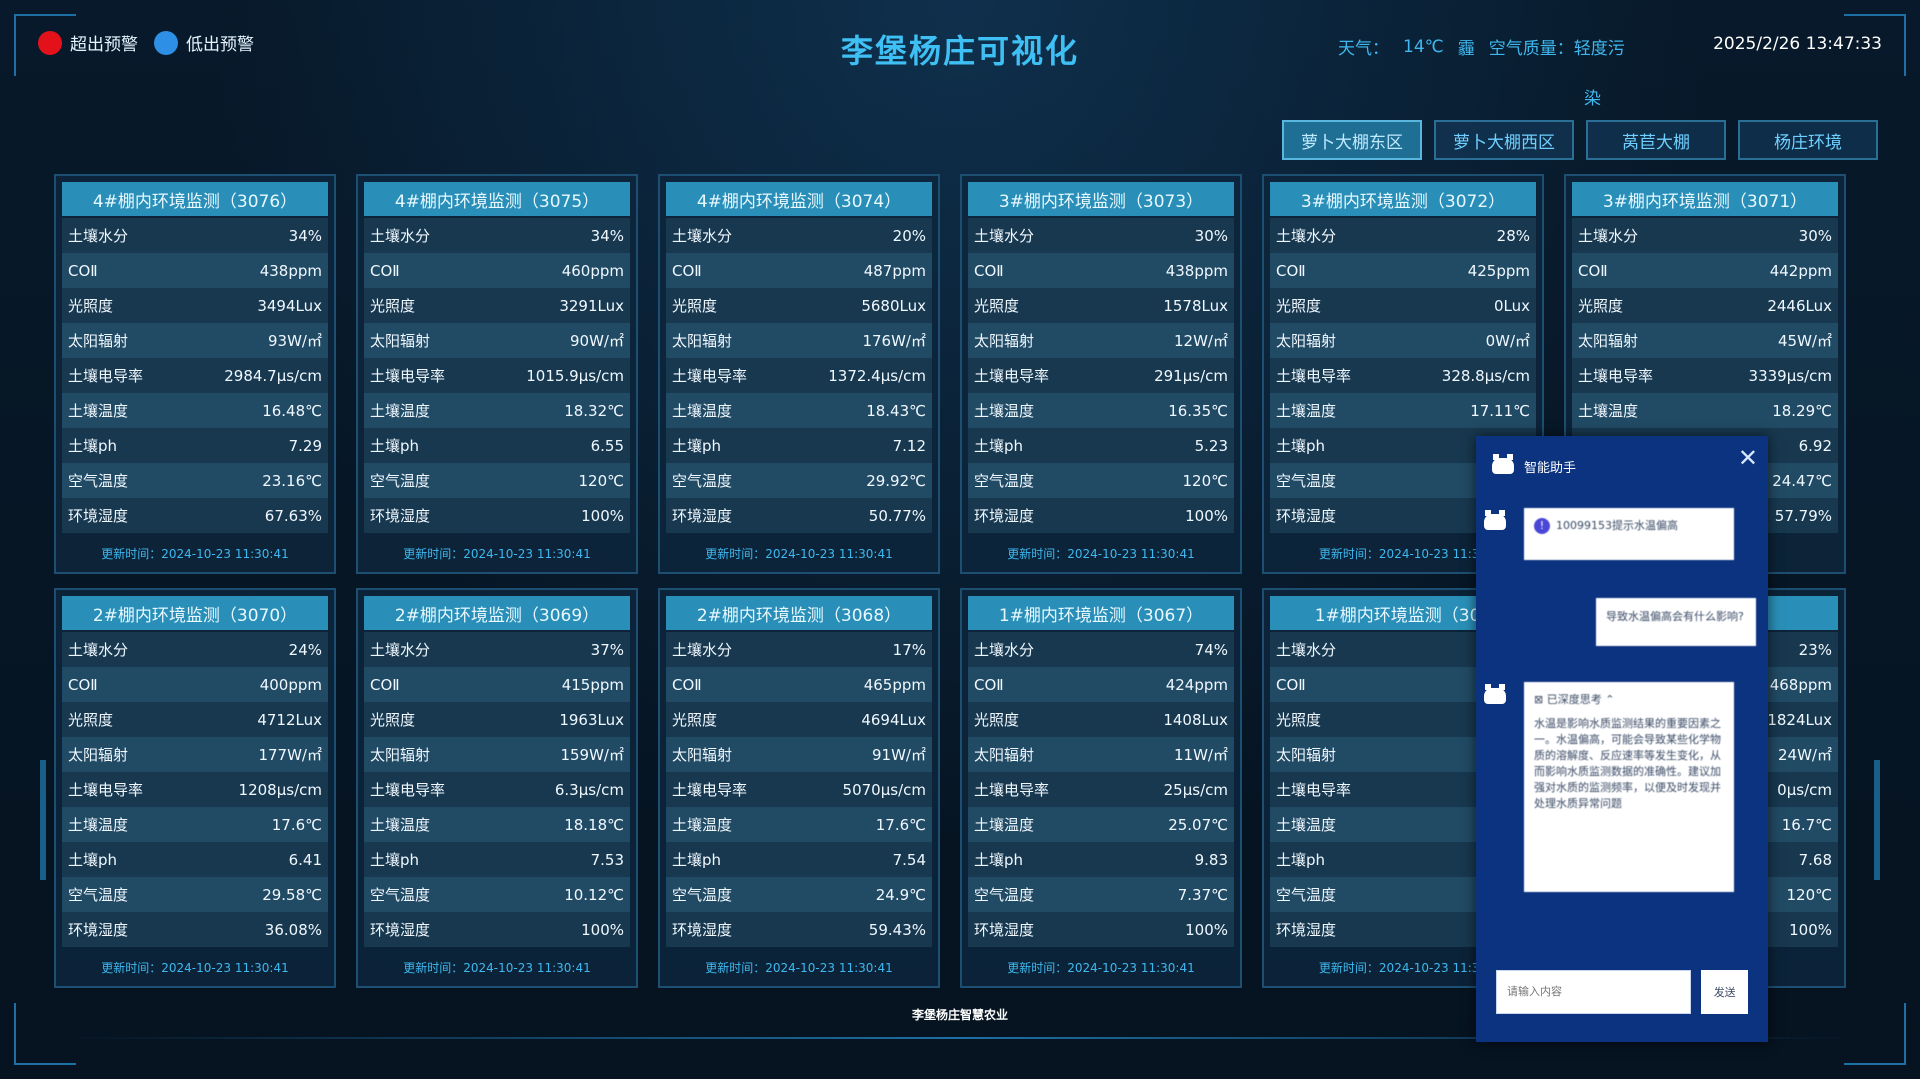  What do you see at coordinates (884, 789) in the screenshot?
I see `metric-value: 5070μs/cm` at bounding box center [884, 789].